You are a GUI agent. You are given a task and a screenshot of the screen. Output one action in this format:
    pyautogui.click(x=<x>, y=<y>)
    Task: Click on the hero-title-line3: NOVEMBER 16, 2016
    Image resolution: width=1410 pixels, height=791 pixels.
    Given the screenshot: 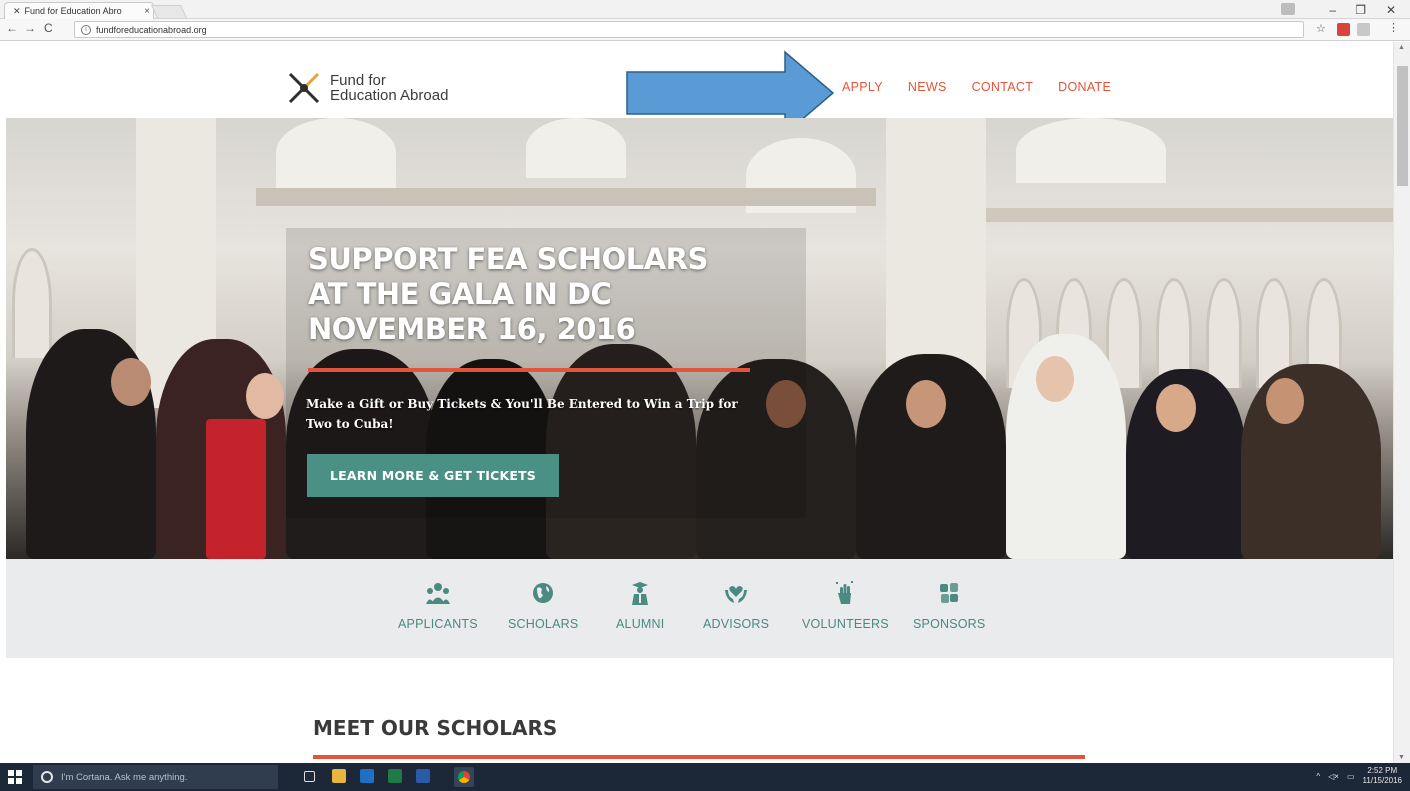 What is the action you would take?
    pyautogui.click(x=472, y=329)
    